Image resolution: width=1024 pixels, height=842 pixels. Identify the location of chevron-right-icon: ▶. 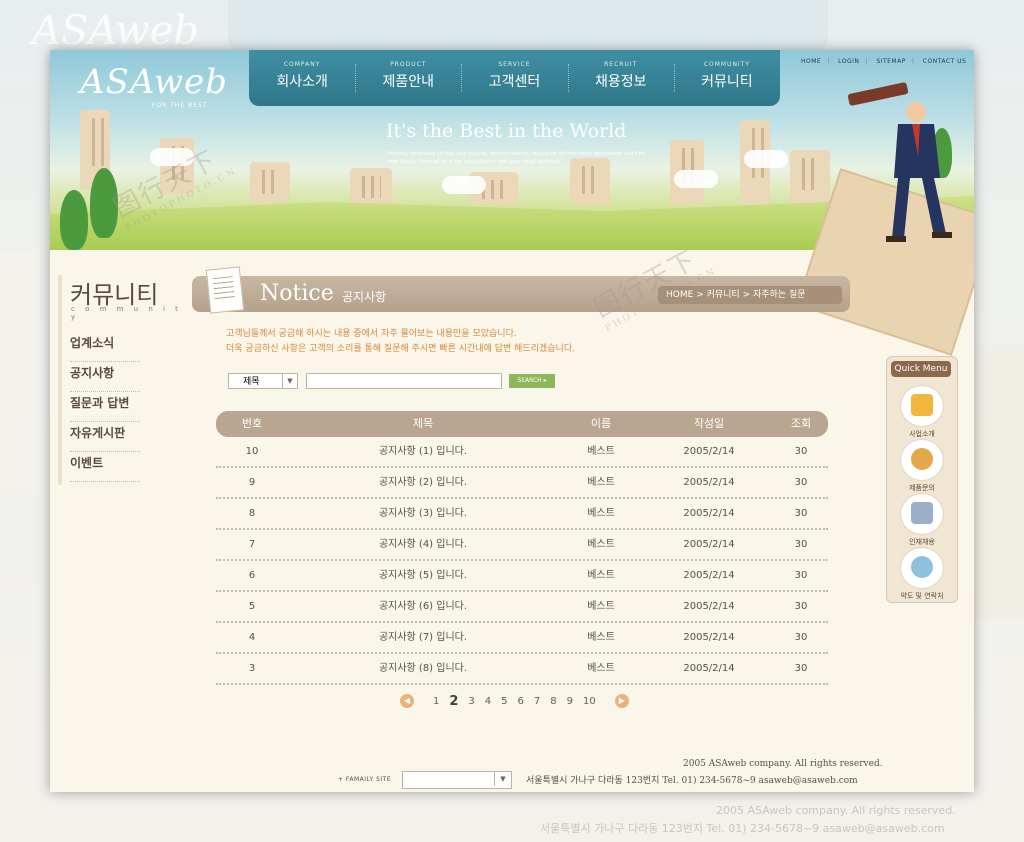
(621, 701).